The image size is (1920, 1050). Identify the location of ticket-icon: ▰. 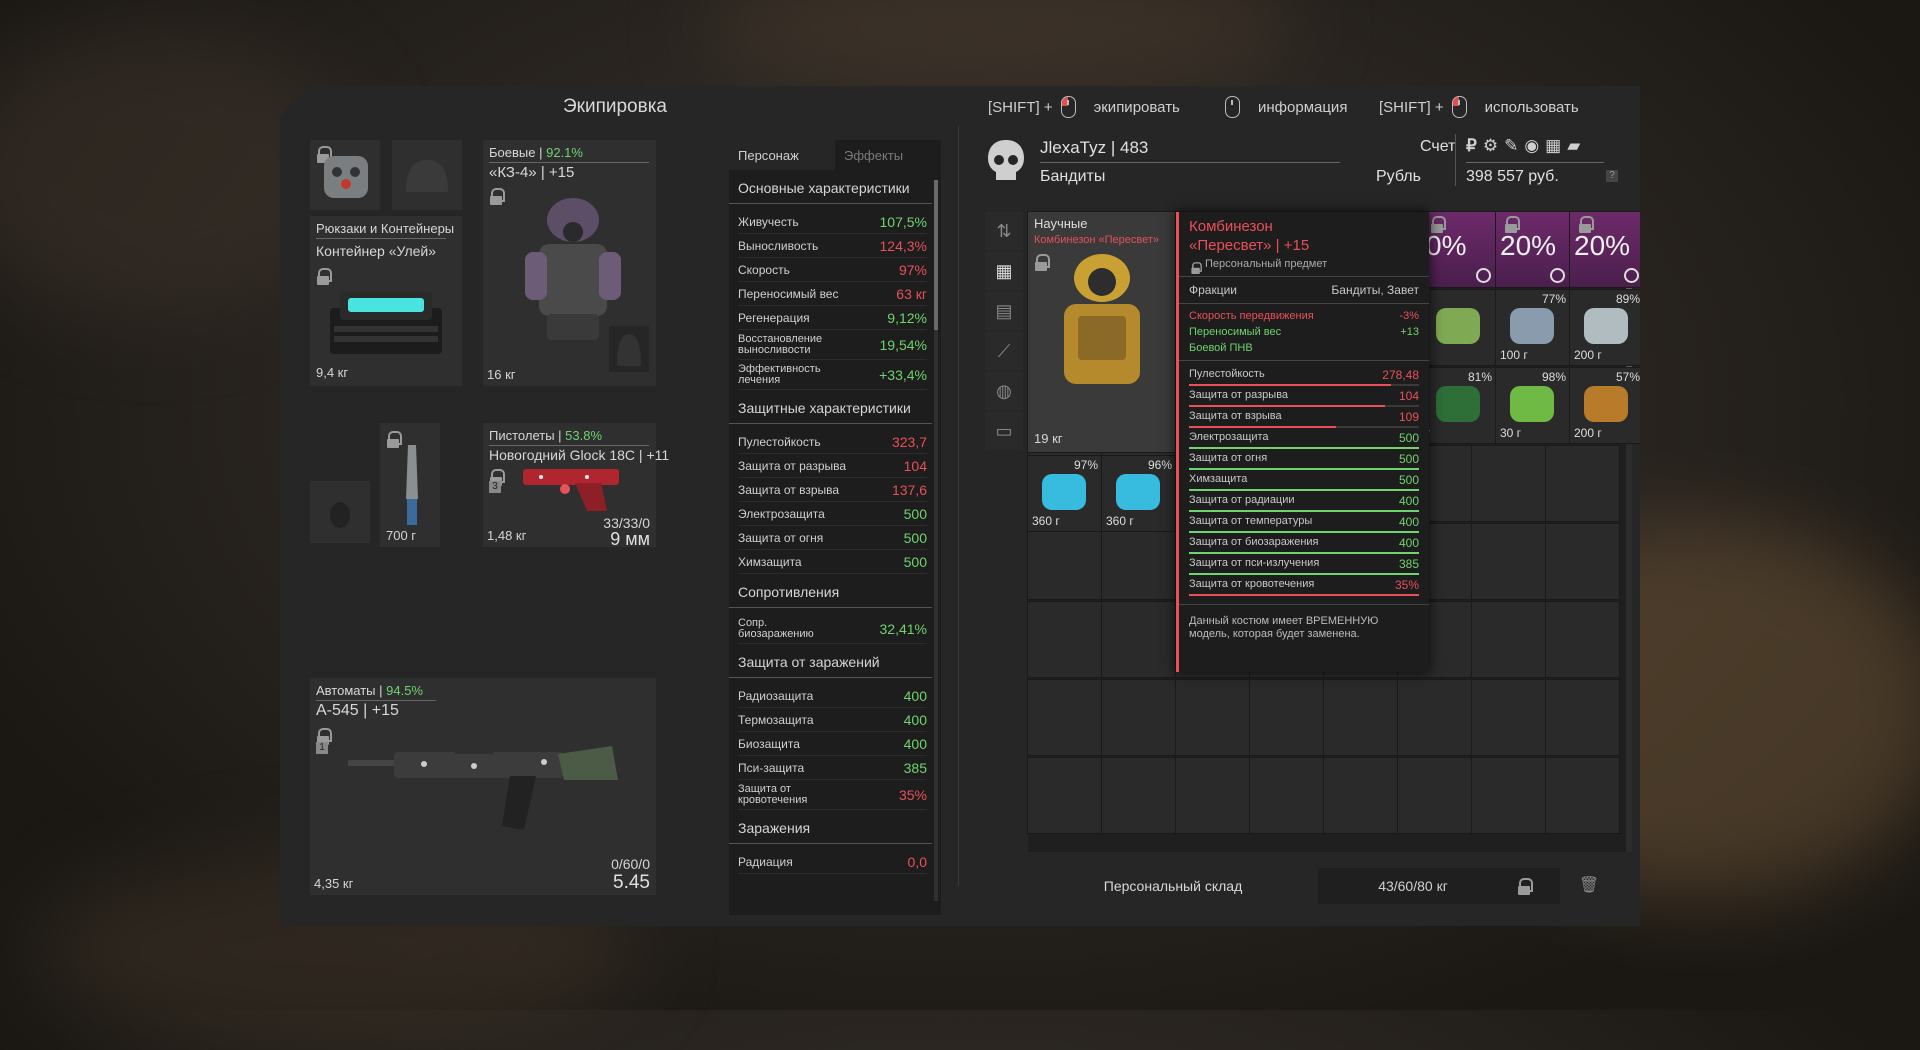
(1573, 146).